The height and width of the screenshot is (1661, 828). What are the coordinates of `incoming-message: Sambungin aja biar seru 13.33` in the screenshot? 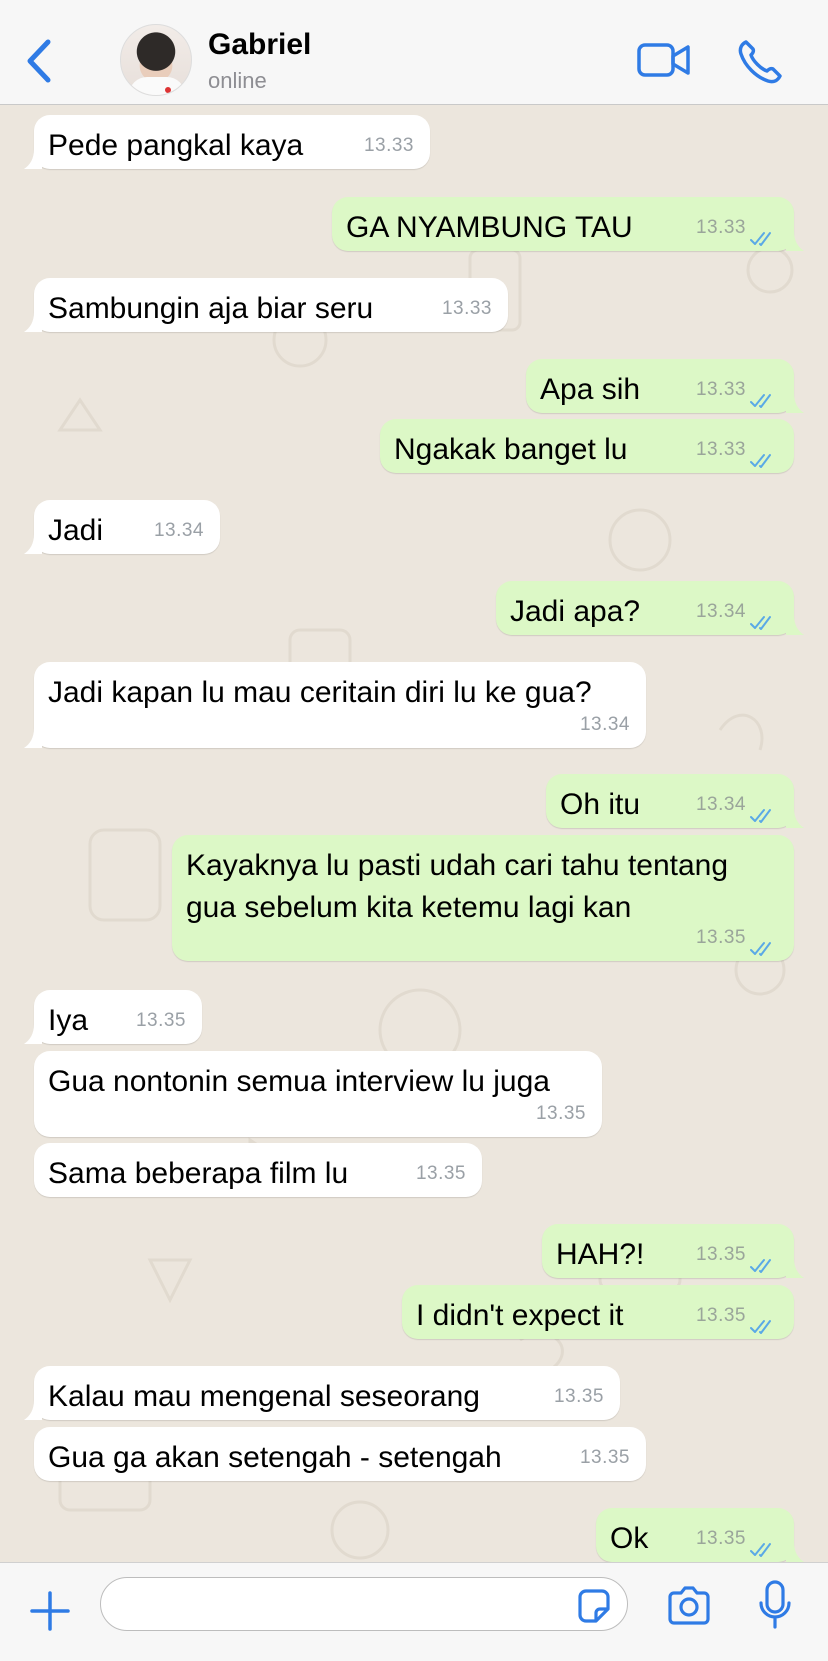 It's located at (266, 305).